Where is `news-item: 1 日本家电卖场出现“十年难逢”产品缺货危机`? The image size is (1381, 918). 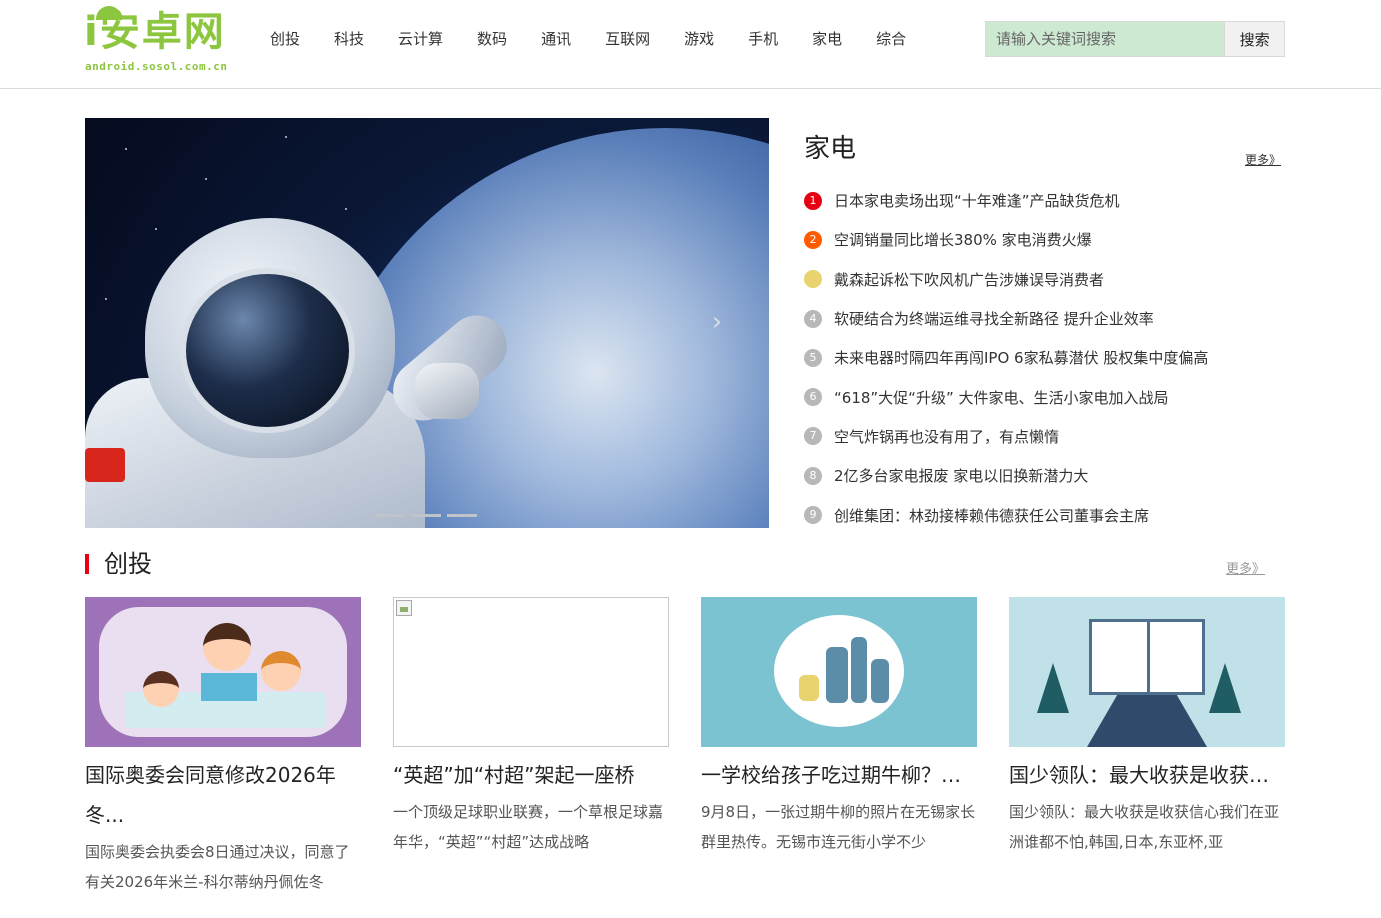 news-item: 1 日本家电卖场出现“十年难逢”产品缺货危机 is located at coordinates (1044, 200).